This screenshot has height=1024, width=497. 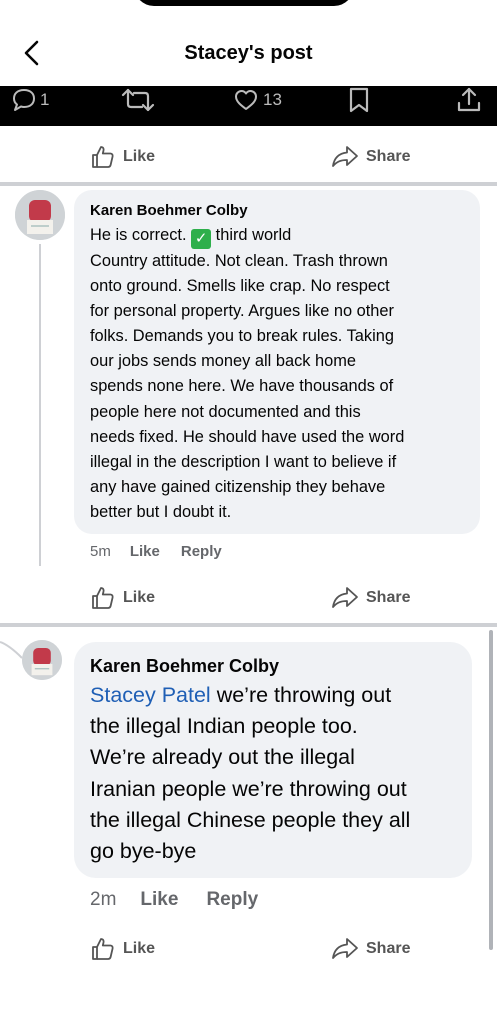 I want to click on comment-timestamp: 2m, so click(x=103, y=899).